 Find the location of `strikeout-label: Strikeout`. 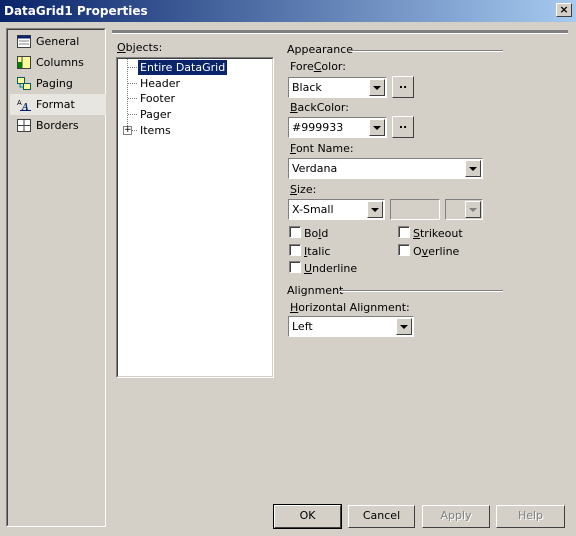

strikeout-label: Strikeout is located at coordinates (438, 233).